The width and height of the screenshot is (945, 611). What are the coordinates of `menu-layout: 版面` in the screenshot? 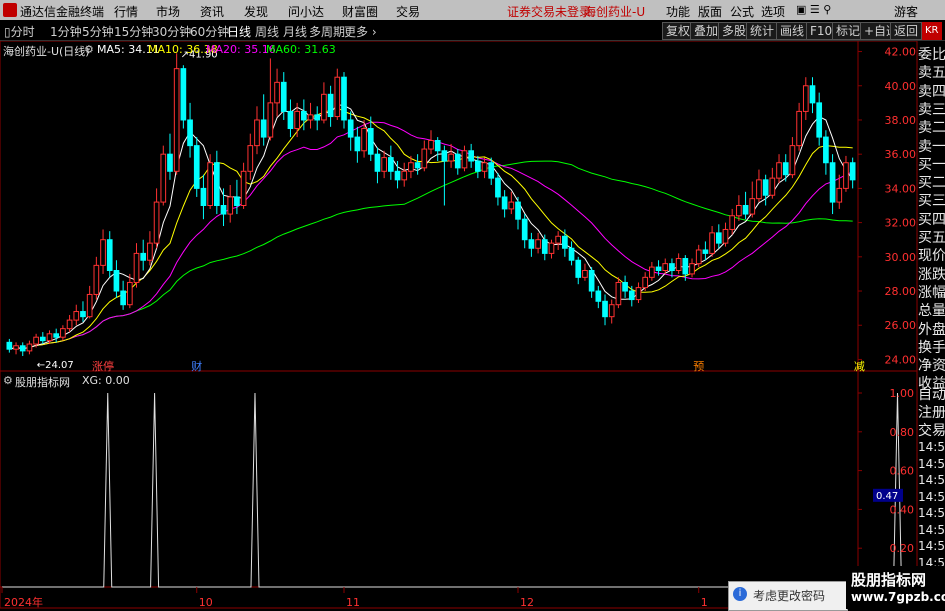 It's located at (710, 11).